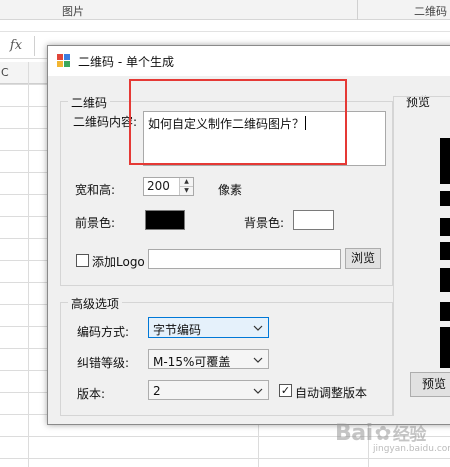  I want to click on size-spinbox: 200 ▲ ▼, so click(168, 186).